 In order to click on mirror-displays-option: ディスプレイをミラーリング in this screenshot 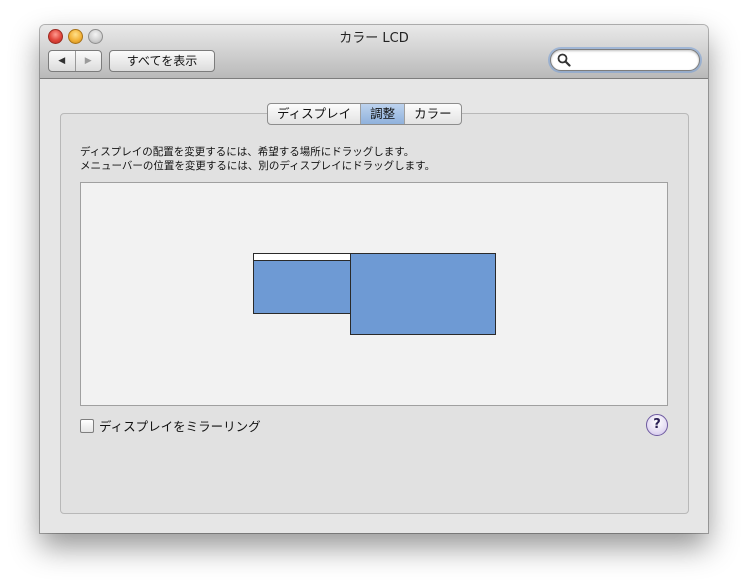, I will do `click(170, 425)`.